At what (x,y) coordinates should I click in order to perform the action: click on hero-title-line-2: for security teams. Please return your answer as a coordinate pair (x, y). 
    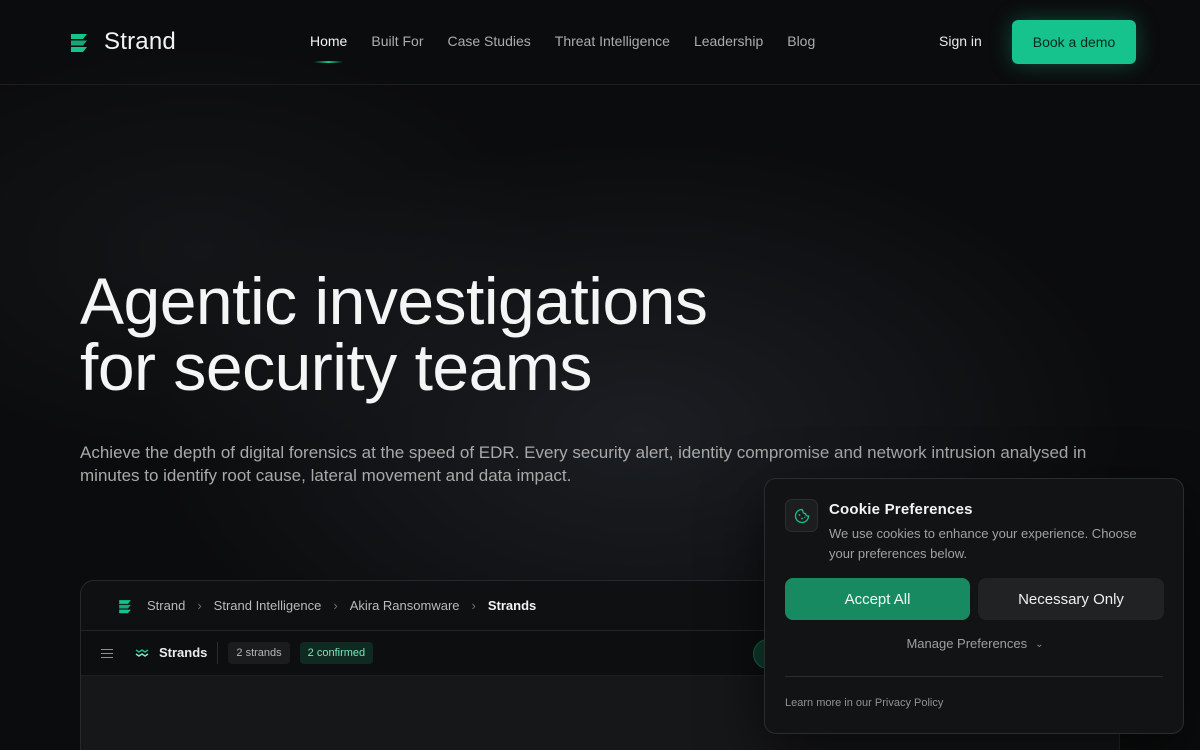
    Looking at the image, I should click on (336, 367).